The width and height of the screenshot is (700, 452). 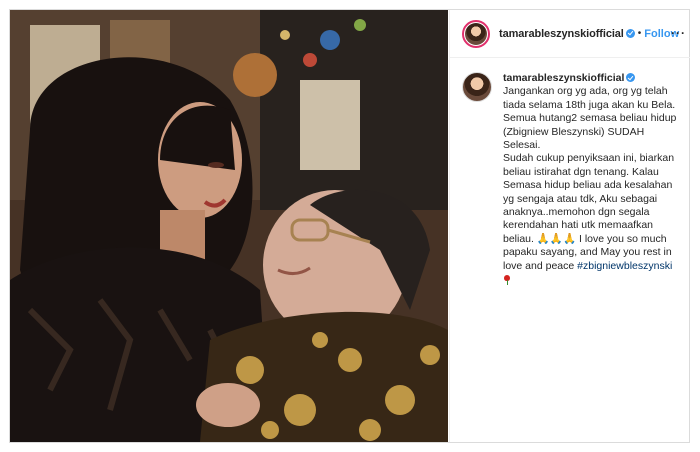 What do you see at coordinates (588, 185) in the screenshot?
I see `caption-line: Semasa hidup beliau ada kesalahan` at bounding box center [588, 185].